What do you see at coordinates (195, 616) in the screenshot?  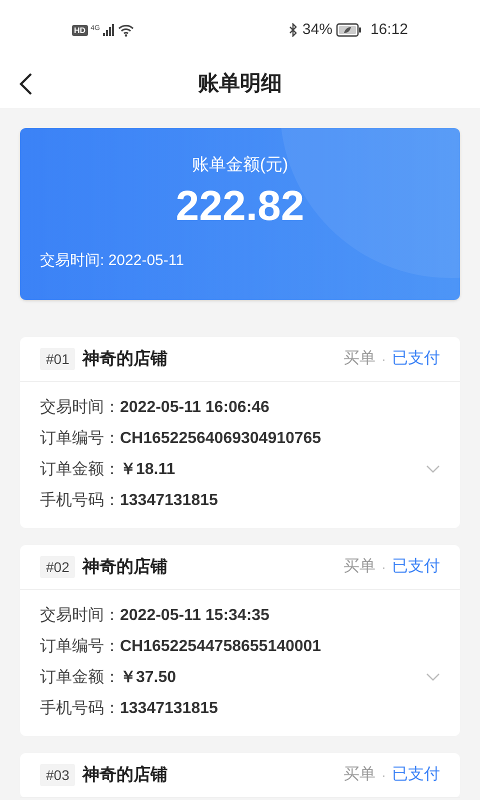 I see `field-value: 2022-05-11 15:34:35` at bounding box center [195, 616].